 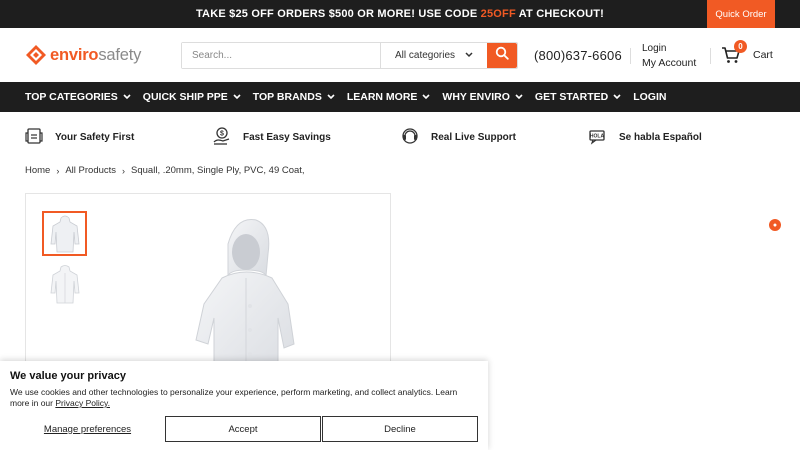 I want to click on nav-item-learn-more: LEARN MORE, so click(x=389, y=97).